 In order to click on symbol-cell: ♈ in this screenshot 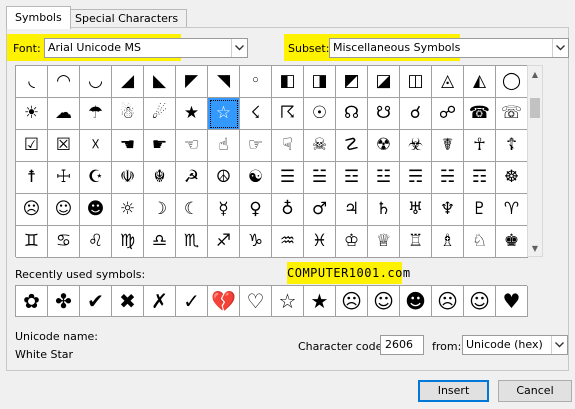, I will do `click(512, 210)`.